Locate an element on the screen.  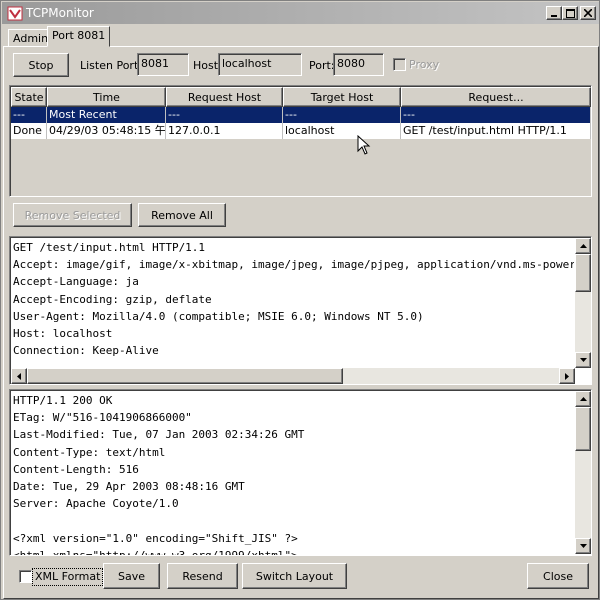
resend-button: Resend is located at coordinates (202, 576).